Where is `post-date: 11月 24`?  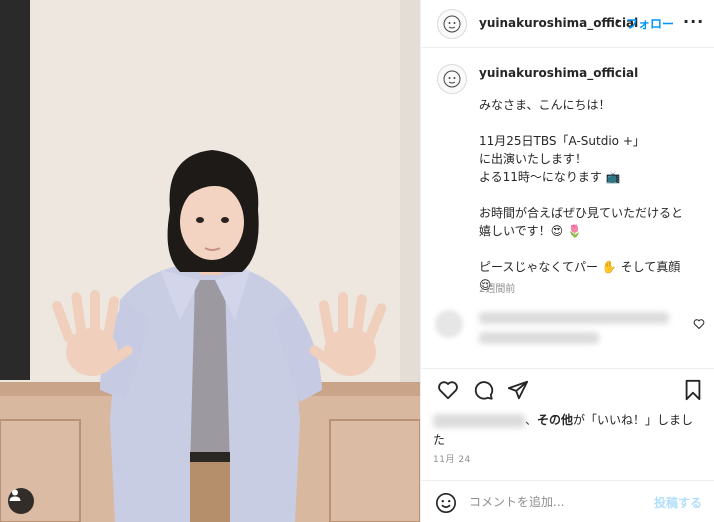
post-date: 11月 24 is located at coordinates (452, 458).